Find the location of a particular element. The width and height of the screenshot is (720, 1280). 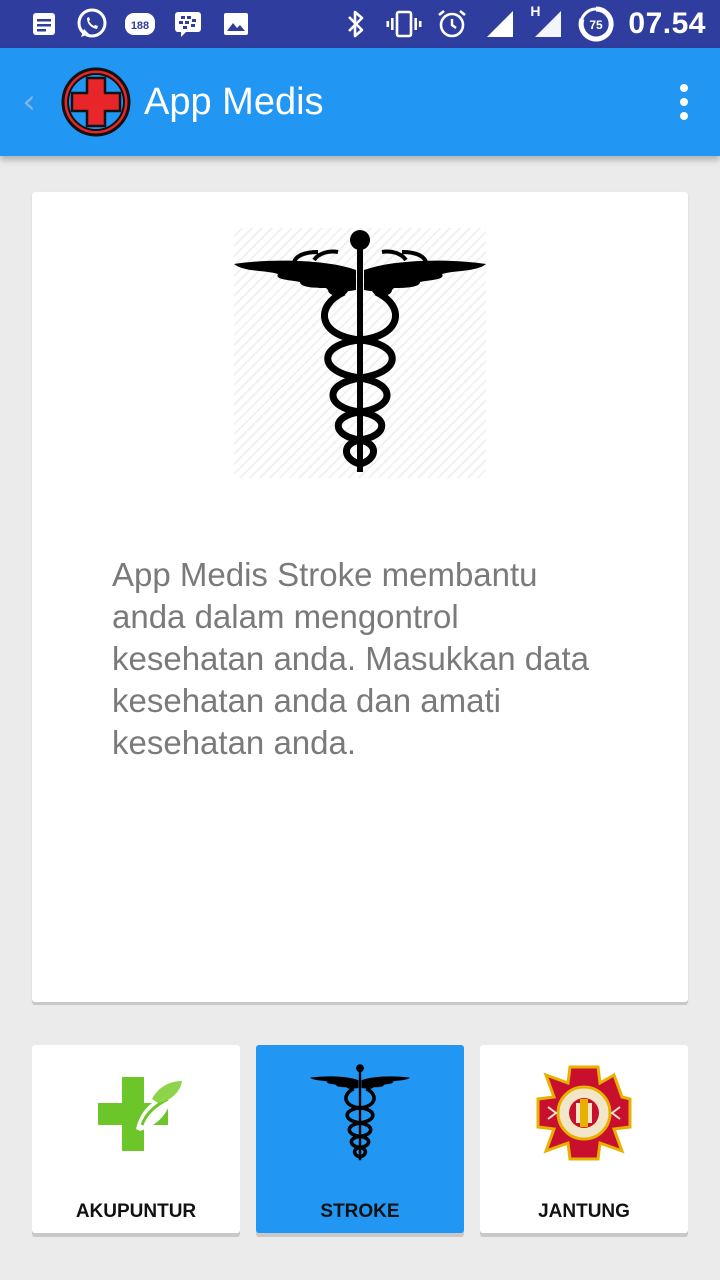

whatsapp-icon is located at coordinates (92, 24).